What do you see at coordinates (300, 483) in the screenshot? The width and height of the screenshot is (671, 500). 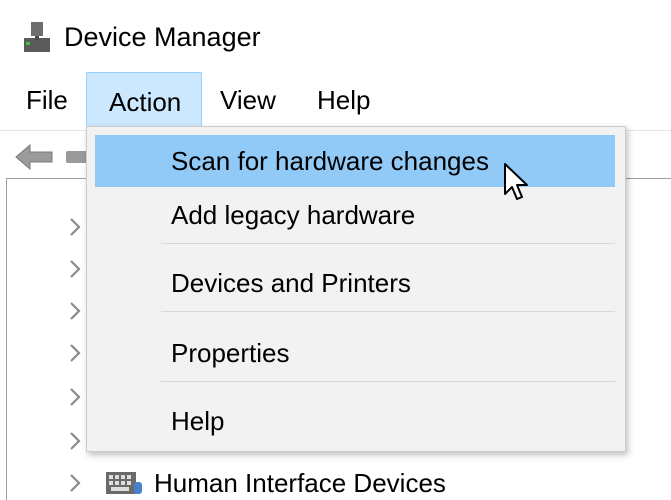 I see `tree-item-human-interface-devices: Human Interface Devices` at bounding box center [300, 483].